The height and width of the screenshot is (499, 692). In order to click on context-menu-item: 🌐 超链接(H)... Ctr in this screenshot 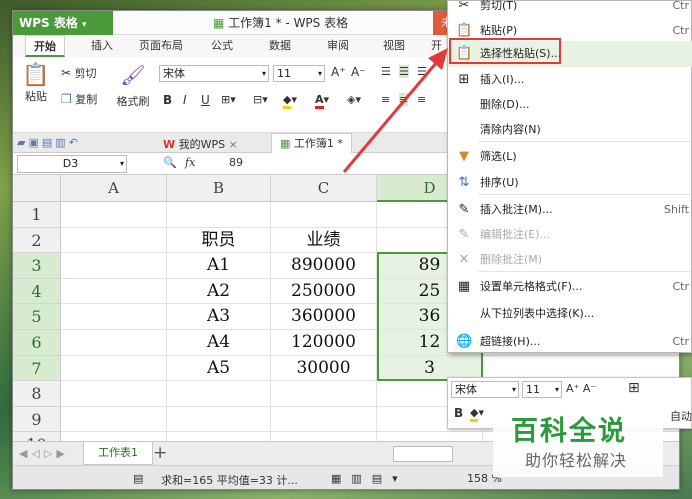, I will do `click(570, 342)`.